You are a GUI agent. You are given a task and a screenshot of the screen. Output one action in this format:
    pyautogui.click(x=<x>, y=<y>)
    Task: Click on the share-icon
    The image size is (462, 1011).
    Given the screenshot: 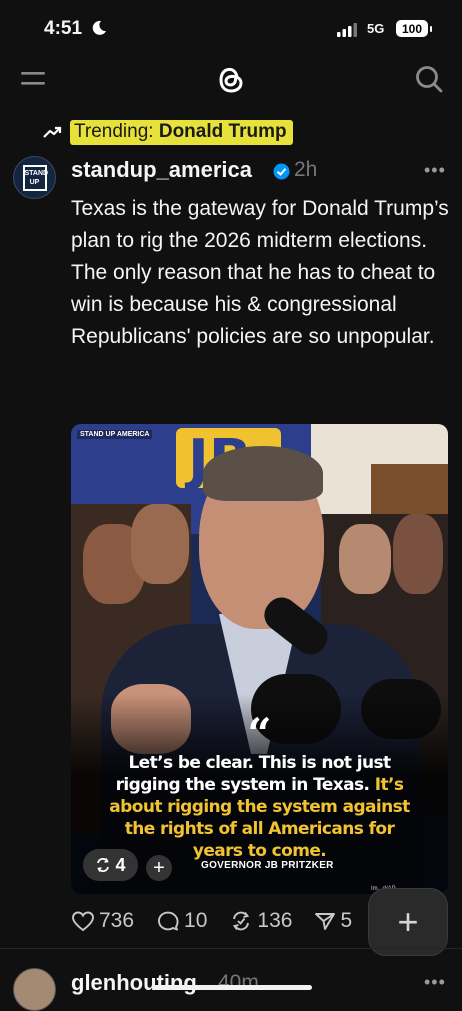 What is the action you would take?
    pyautogui.click(x=325, y=921)
    